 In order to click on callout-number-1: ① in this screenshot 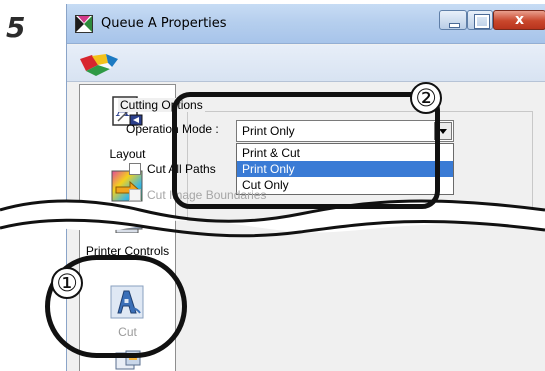, I will do `click(67, 283)`.